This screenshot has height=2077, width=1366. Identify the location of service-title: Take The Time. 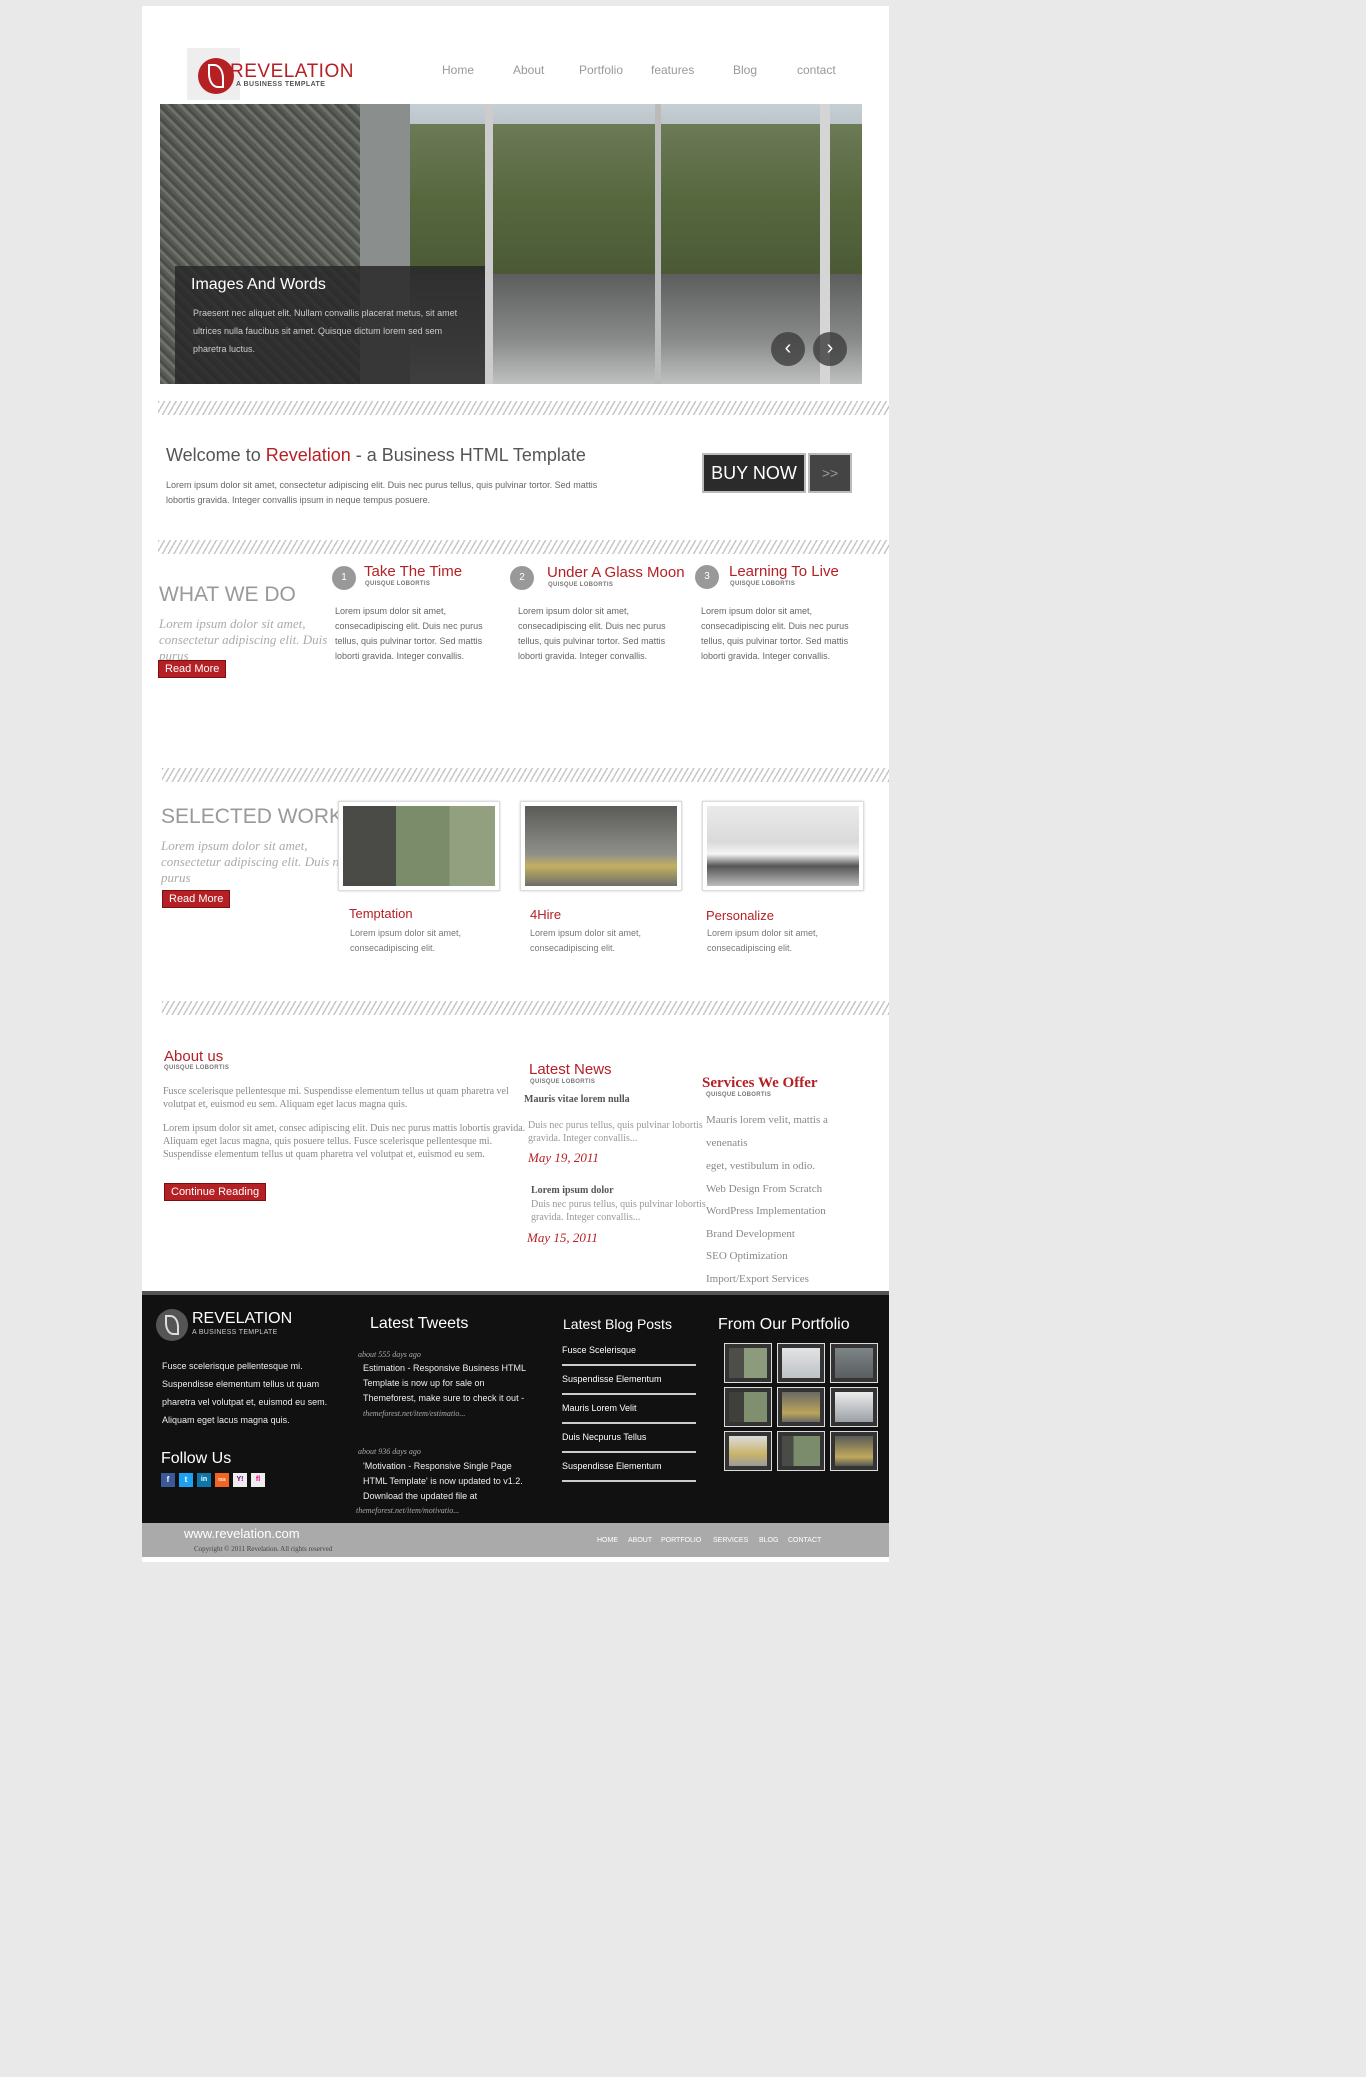
(413, 571).